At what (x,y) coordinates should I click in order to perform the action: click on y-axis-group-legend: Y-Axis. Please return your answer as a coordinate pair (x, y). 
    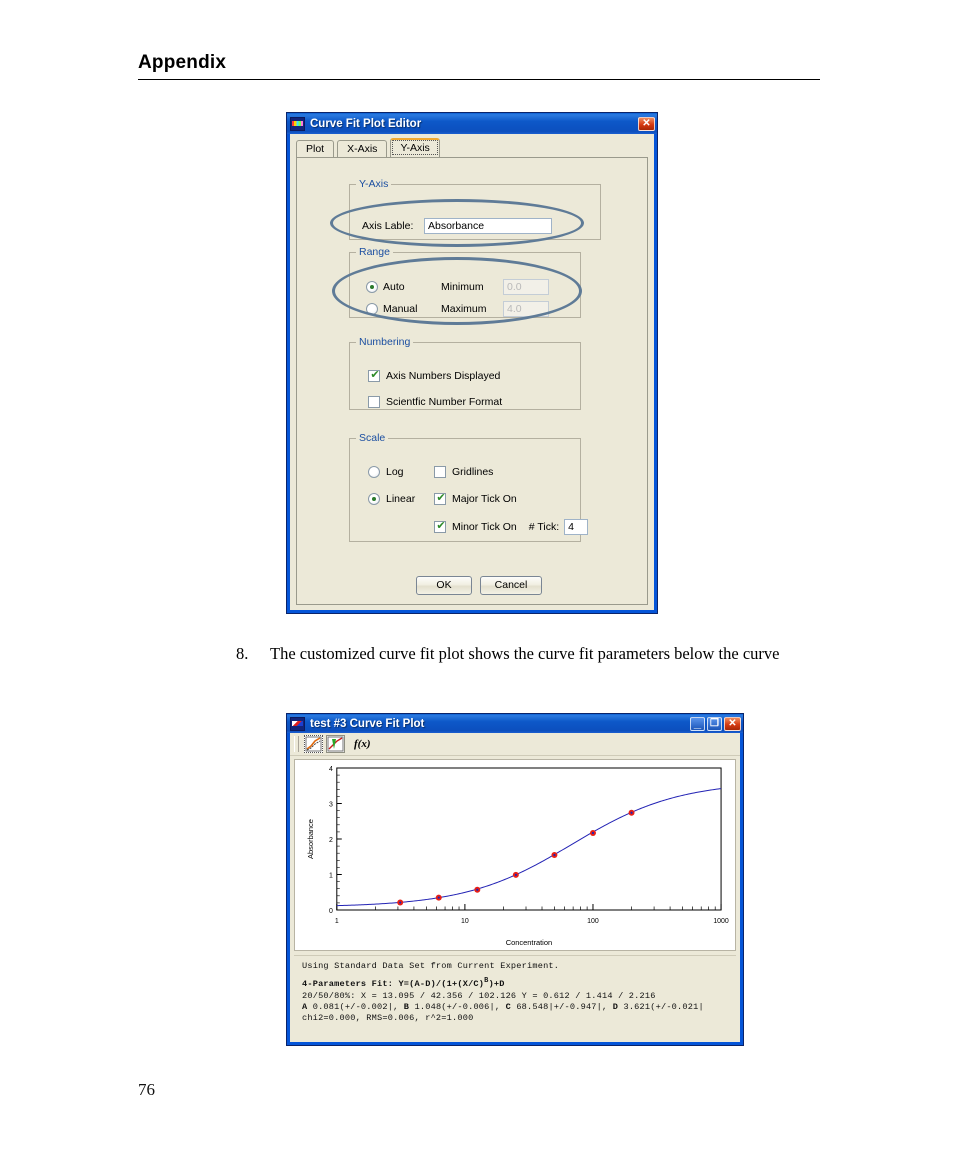
    Looking at the image, I should click on (374, 184).